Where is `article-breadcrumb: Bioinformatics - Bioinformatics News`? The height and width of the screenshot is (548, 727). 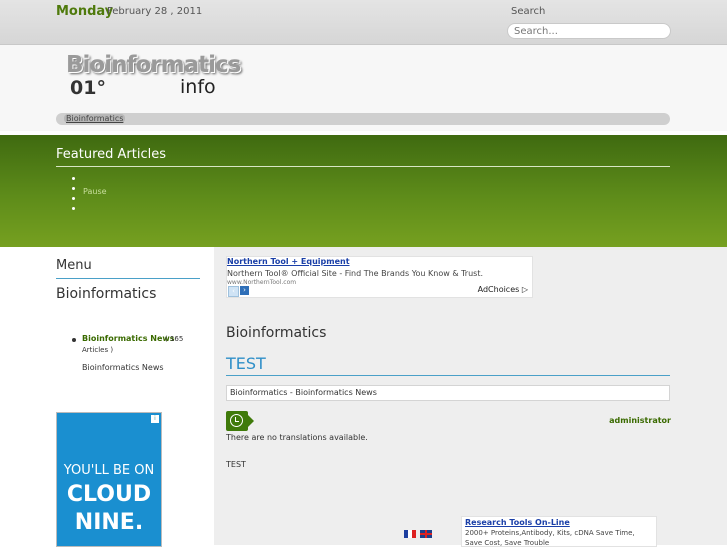
article-breadcrumb: Bioinformatics - Bioinformatics News is located at coordinates (448, 393).